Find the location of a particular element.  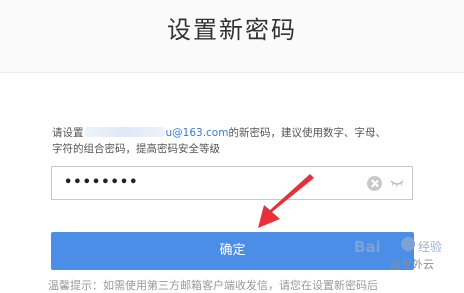

watermark-author: @世外云 is located at coordinates (412, 264).